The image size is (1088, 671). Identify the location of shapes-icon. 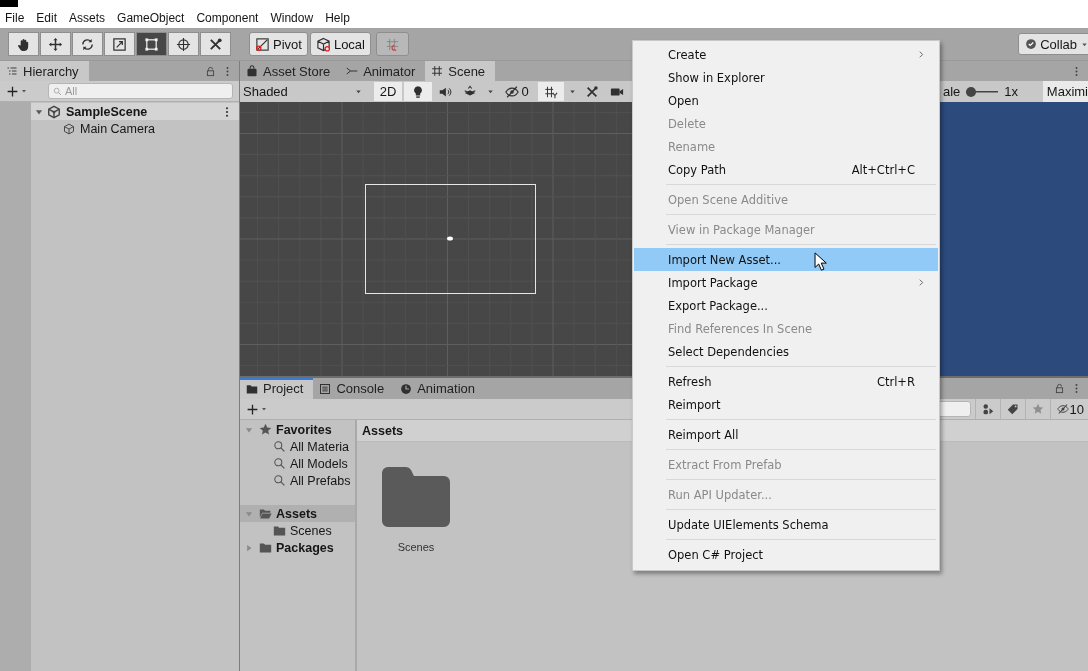
(987, 409).